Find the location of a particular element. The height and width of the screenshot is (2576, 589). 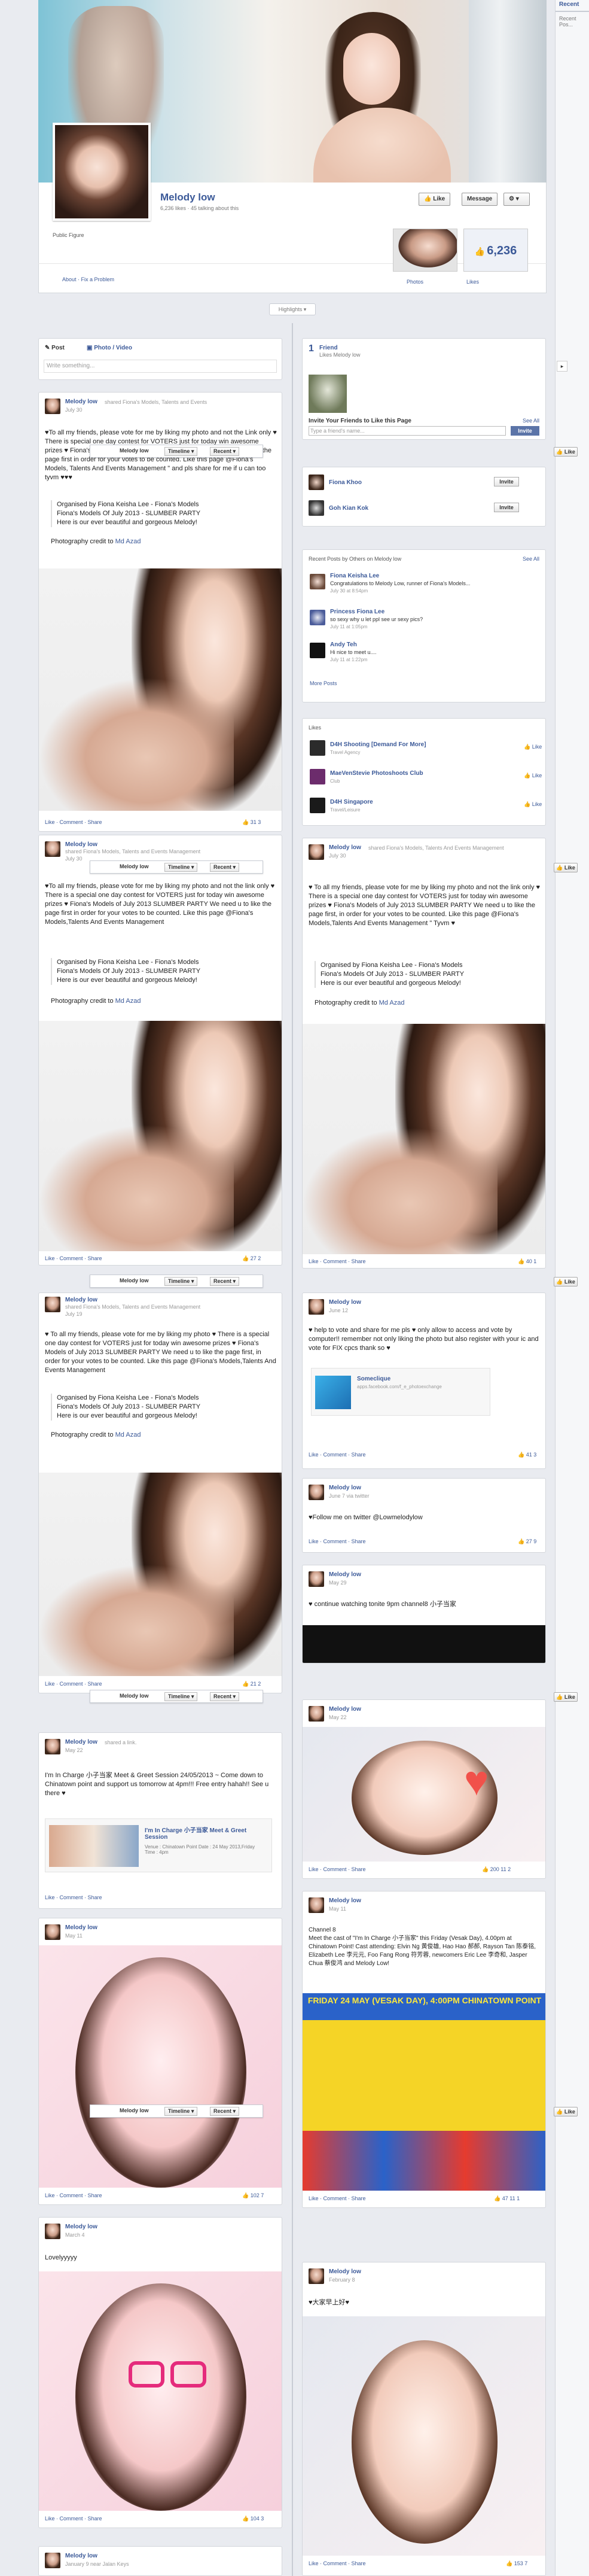

see-all-link: See All is located at coordinates (531, 421).